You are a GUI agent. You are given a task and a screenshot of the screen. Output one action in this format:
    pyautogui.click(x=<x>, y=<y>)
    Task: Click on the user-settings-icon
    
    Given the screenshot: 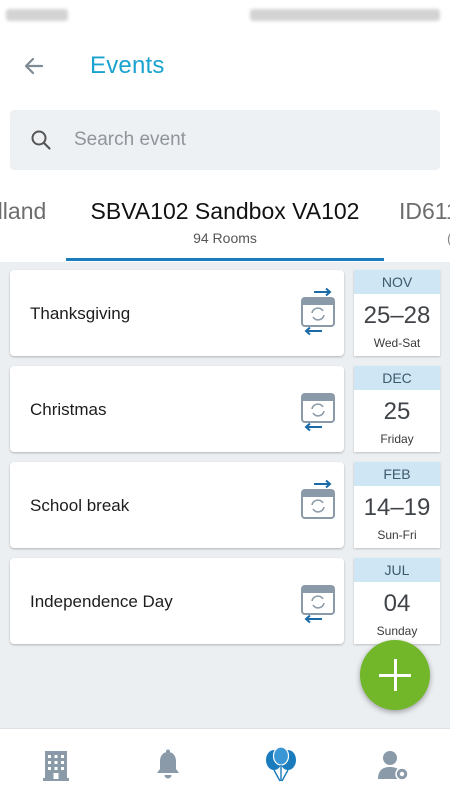 What is the action you would take?
    pyautogui.click(x=393, y=766)
    